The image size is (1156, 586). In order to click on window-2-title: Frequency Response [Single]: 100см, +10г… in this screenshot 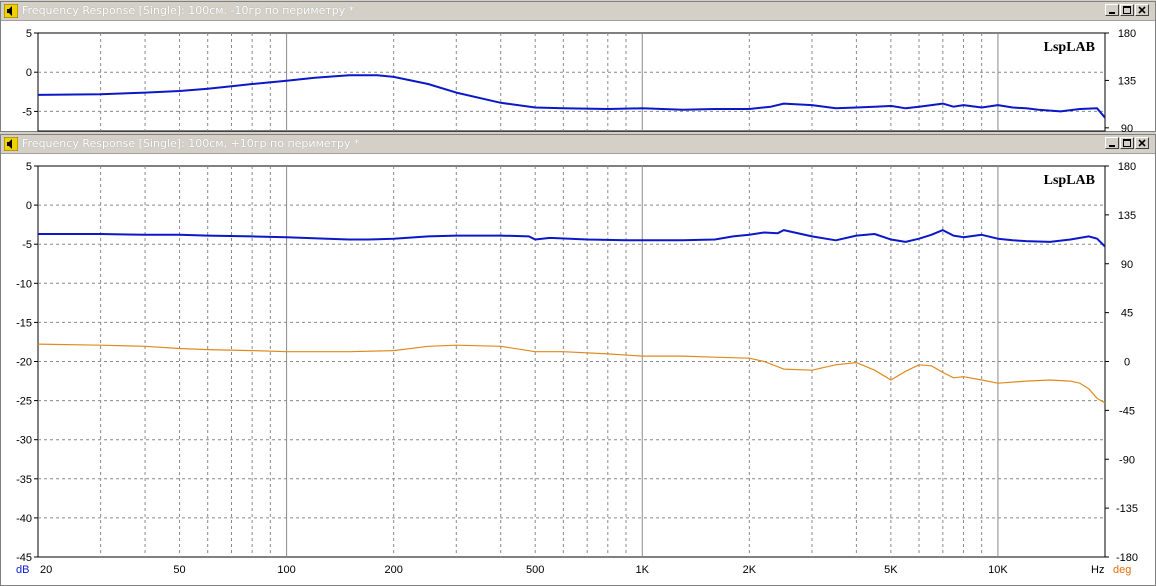, I will do `click(191, 143)`.